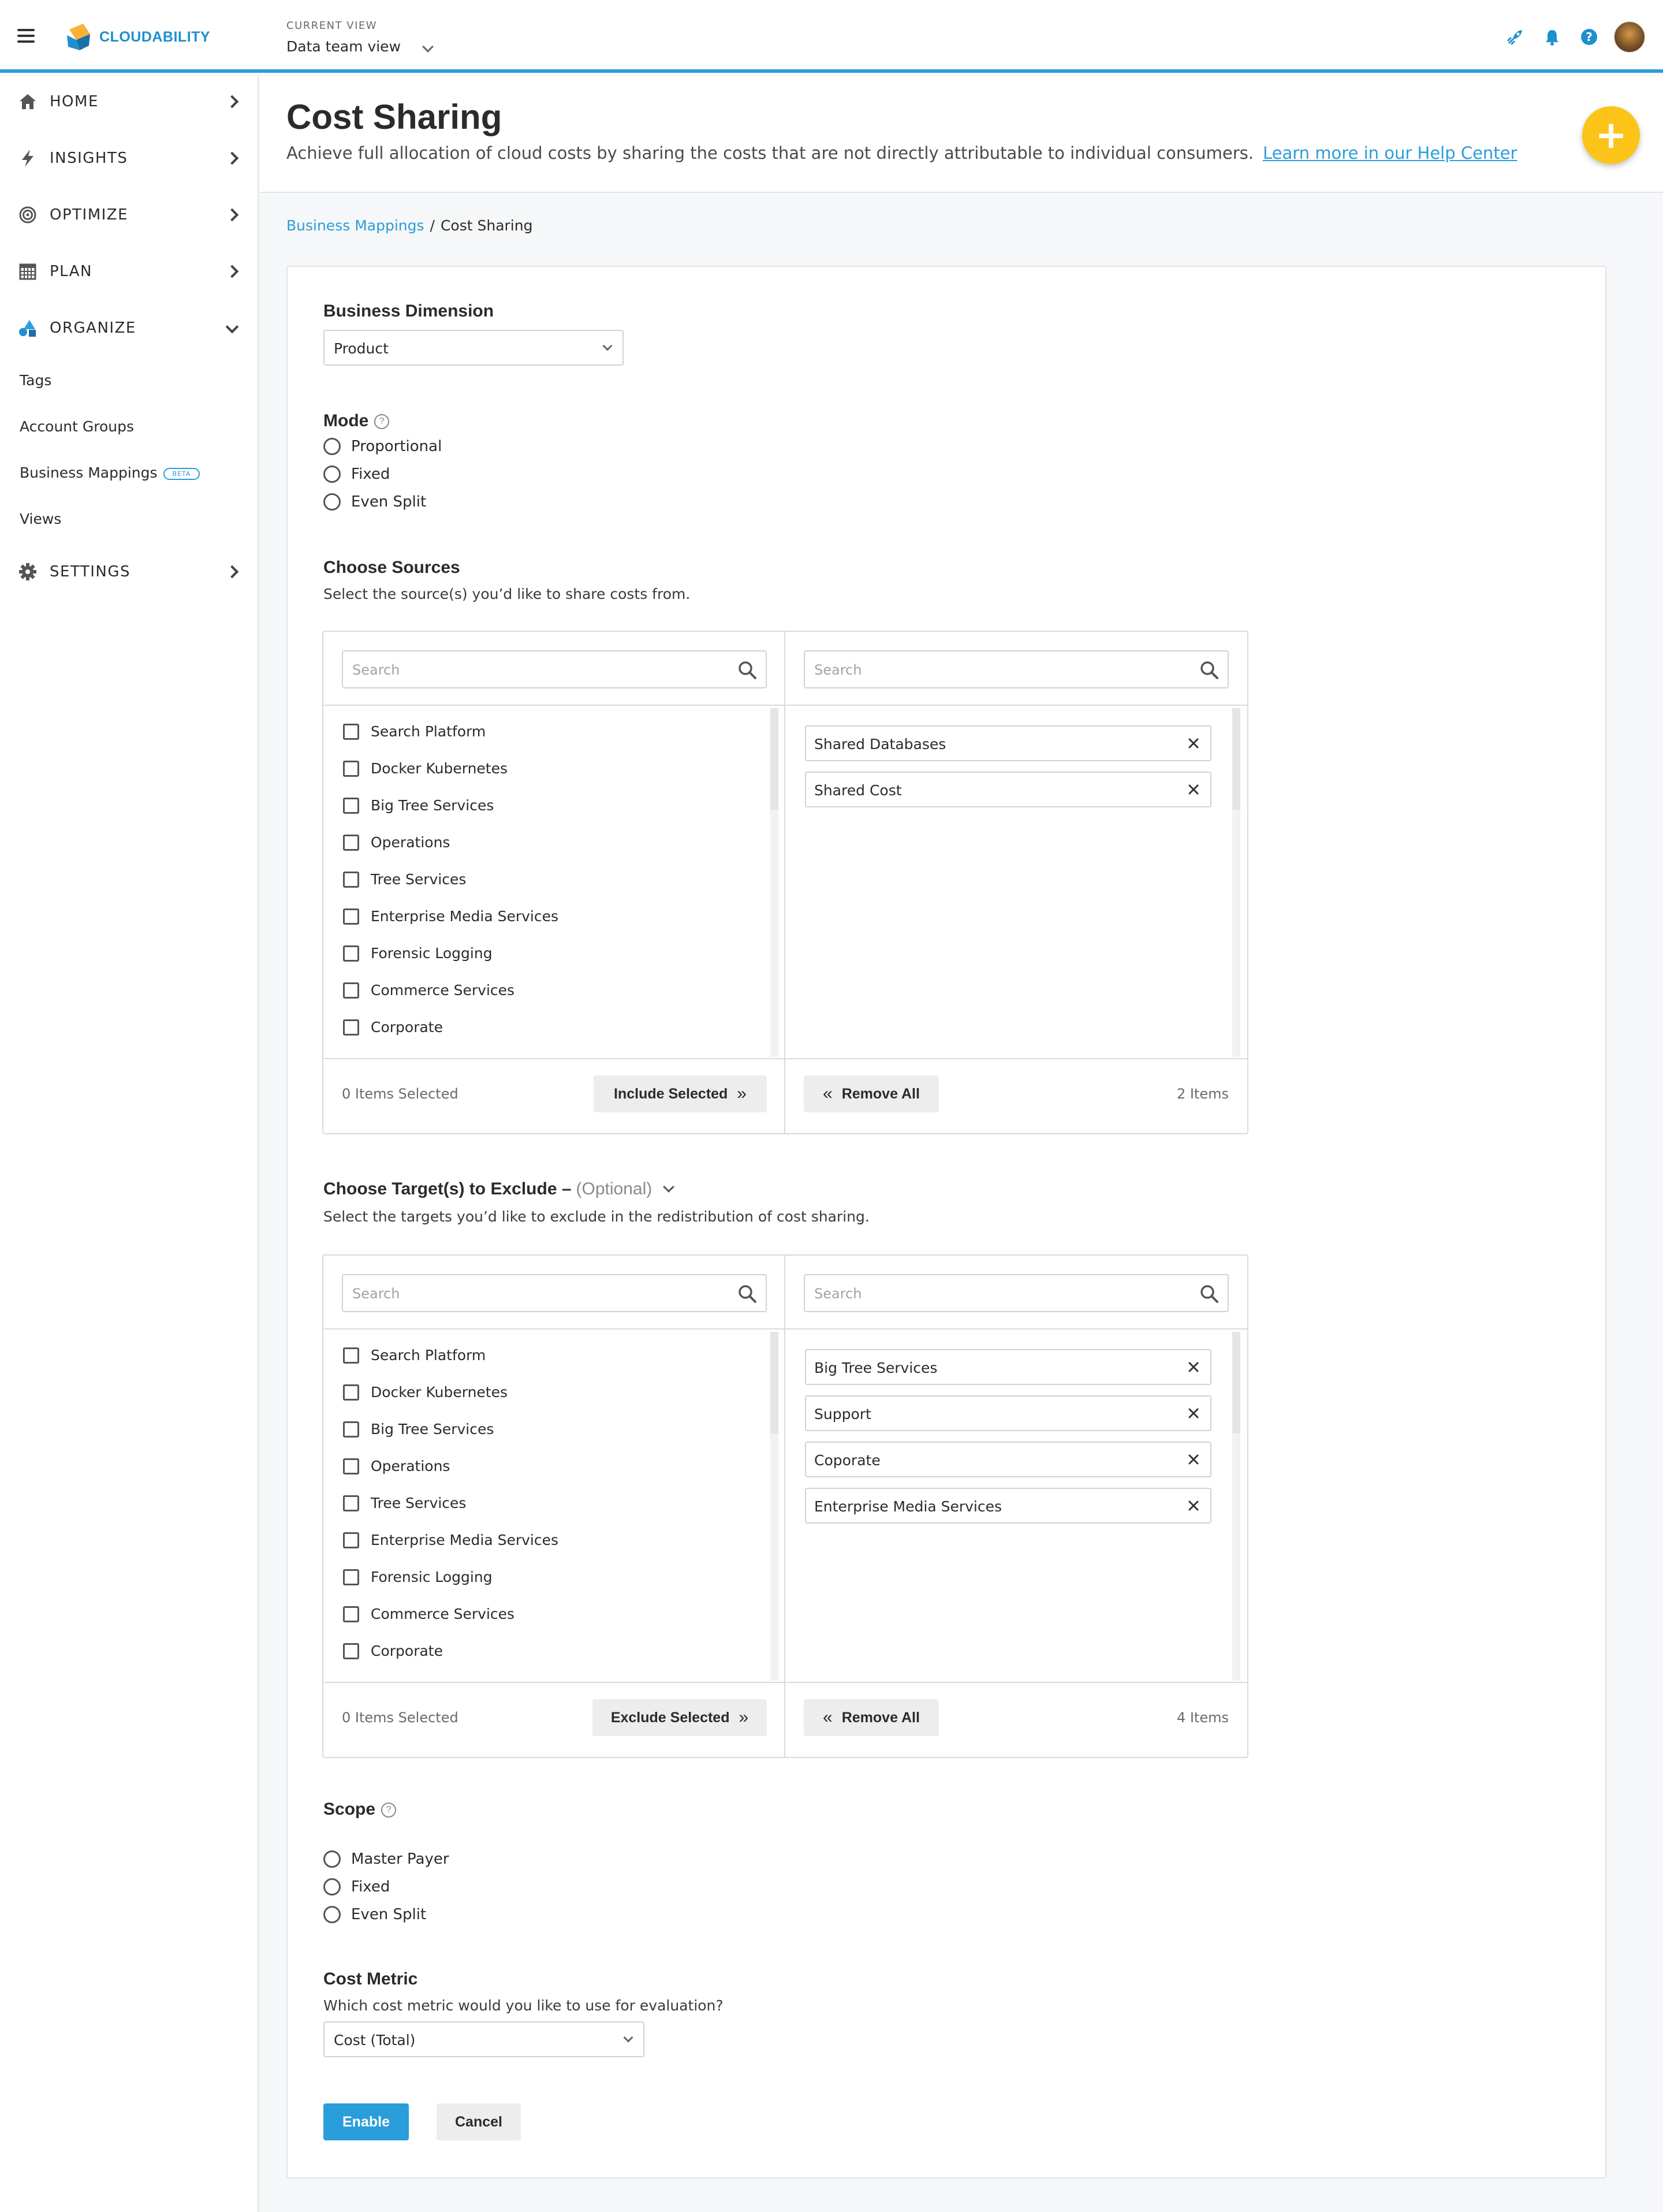  What do you see at coordinates (473, 348) in the screenshot?
I see `business-dimension-select: Product` at bounding box center [473, 348].